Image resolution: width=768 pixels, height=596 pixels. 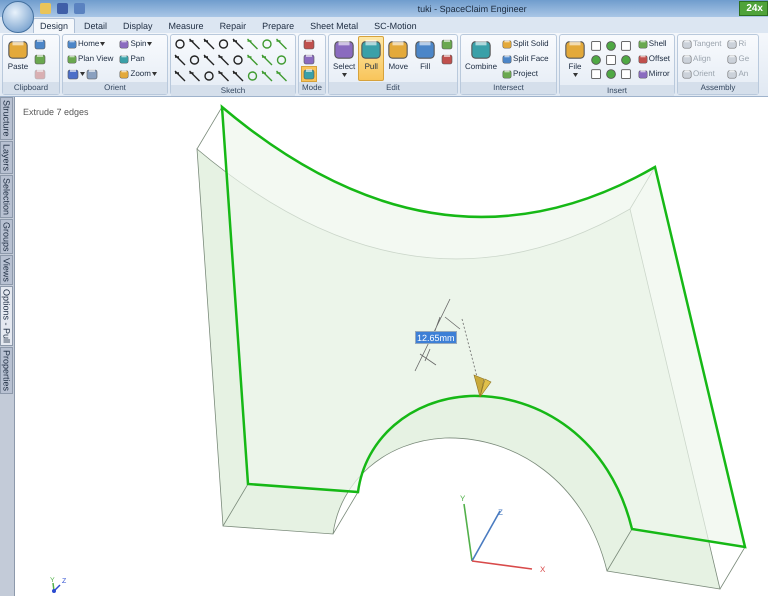 What do you see at coordinates (138, 73) in the screenshot?
I see `ribbon-button: Zoom` at bounding box center [138, 73].